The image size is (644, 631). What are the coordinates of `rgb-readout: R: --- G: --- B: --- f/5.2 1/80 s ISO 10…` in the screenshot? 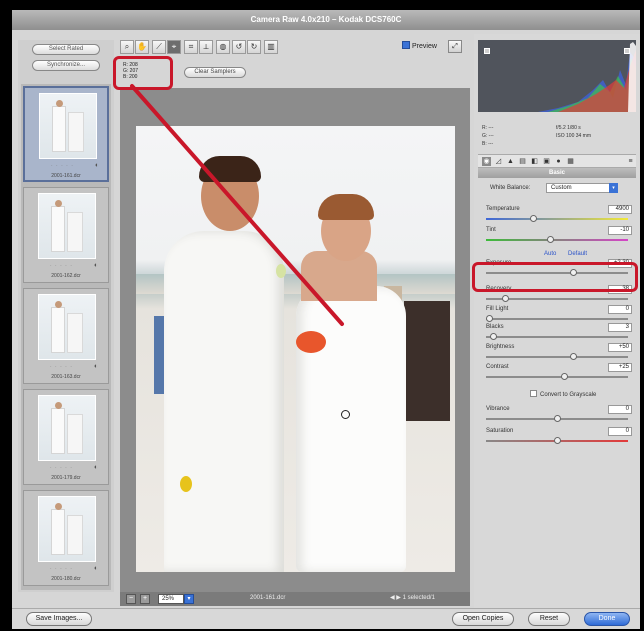 It's located at (562, 137).